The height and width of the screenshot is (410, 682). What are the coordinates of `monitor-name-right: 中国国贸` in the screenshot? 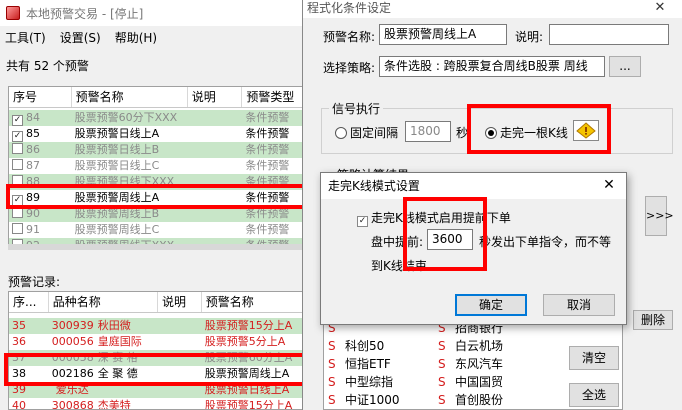 It's located at (479, 382).